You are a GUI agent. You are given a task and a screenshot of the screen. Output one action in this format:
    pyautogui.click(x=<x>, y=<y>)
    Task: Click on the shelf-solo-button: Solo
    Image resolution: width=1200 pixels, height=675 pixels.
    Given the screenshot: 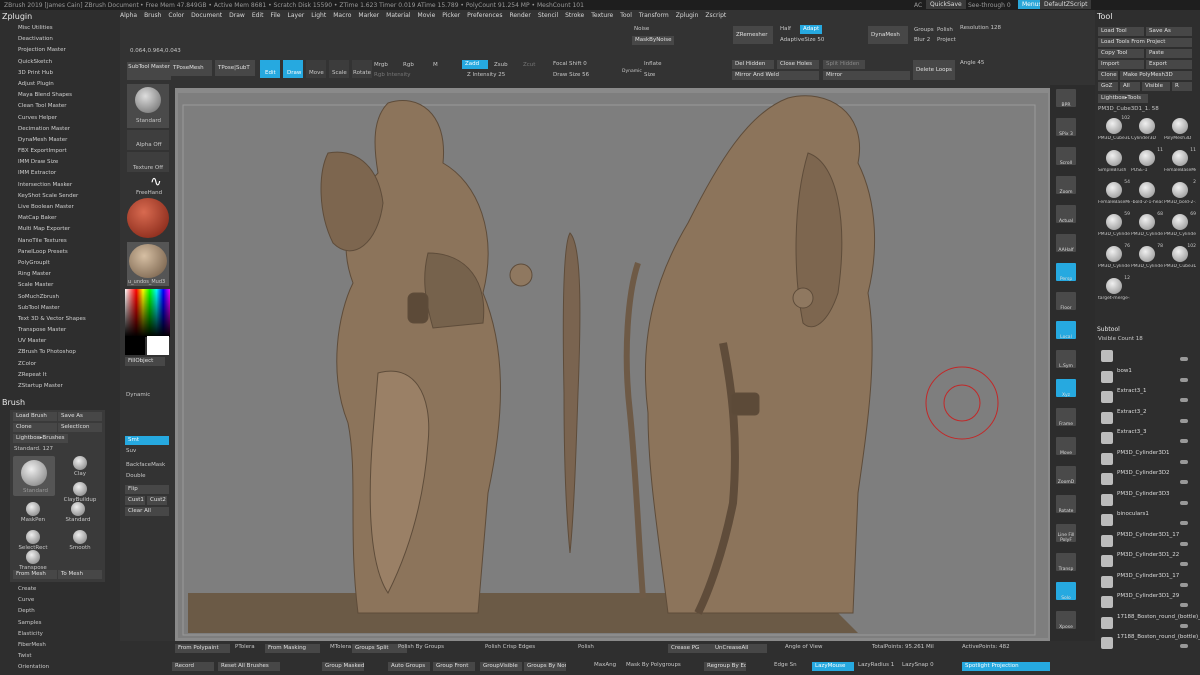 What is the action you would take?
    pyautogui.click(x=1066, y=591)
    